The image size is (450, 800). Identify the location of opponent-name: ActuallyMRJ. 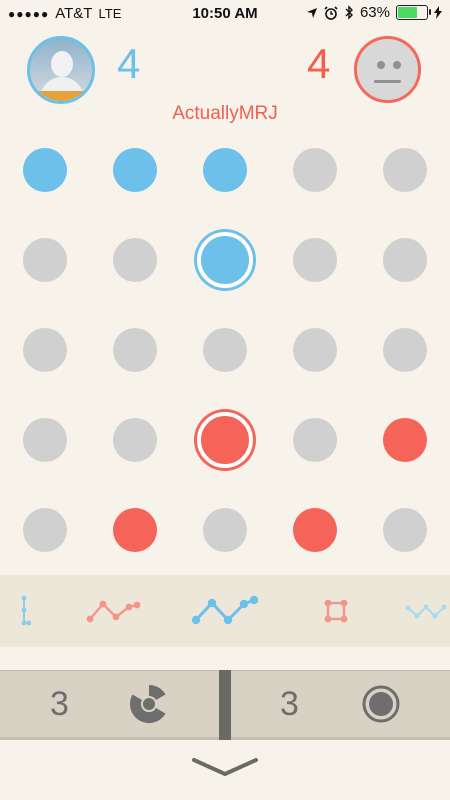
(225, 113).